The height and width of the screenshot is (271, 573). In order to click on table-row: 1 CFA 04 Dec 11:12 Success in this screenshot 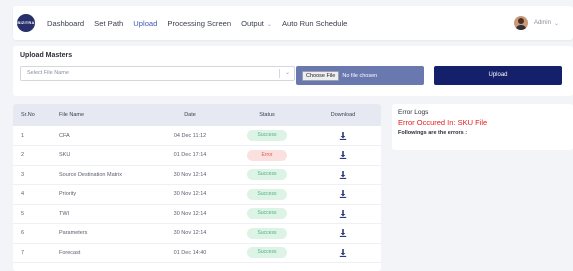, I will do `click(197, 136)`.